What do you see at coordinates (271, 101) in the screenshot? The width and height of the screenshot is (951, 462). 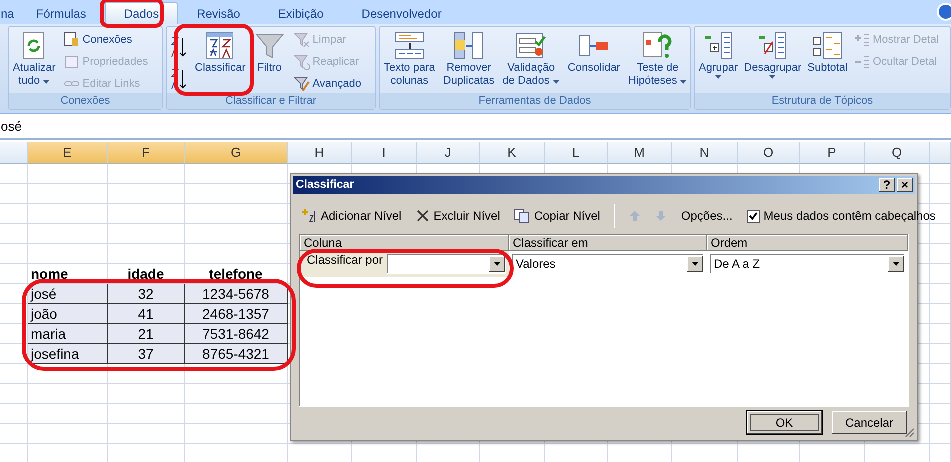 I see `group-label: Classificar e Filtrar` at bounding box center [271, 101].